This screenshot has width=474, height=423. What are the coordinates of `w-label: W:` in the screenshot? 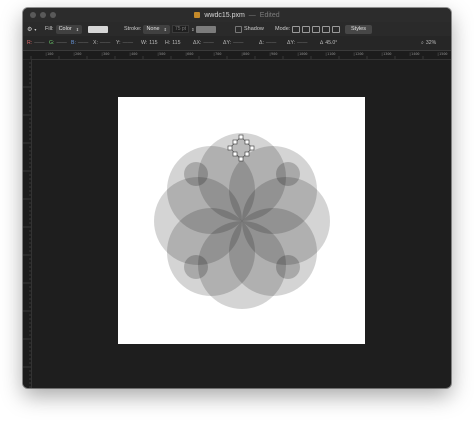 It's located at (144, 43).